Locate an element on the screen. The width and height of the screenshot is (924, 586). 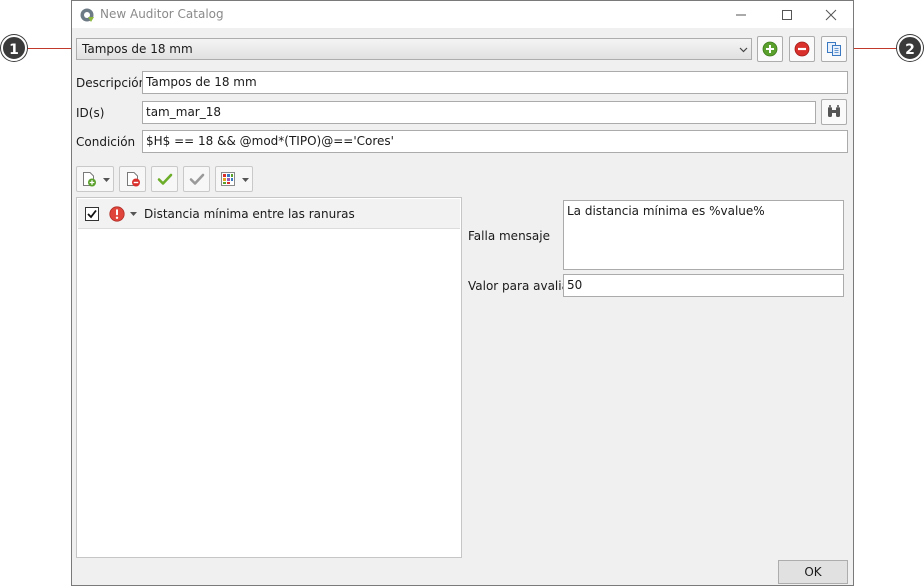
add-icon is located at coordinates (770, 49).